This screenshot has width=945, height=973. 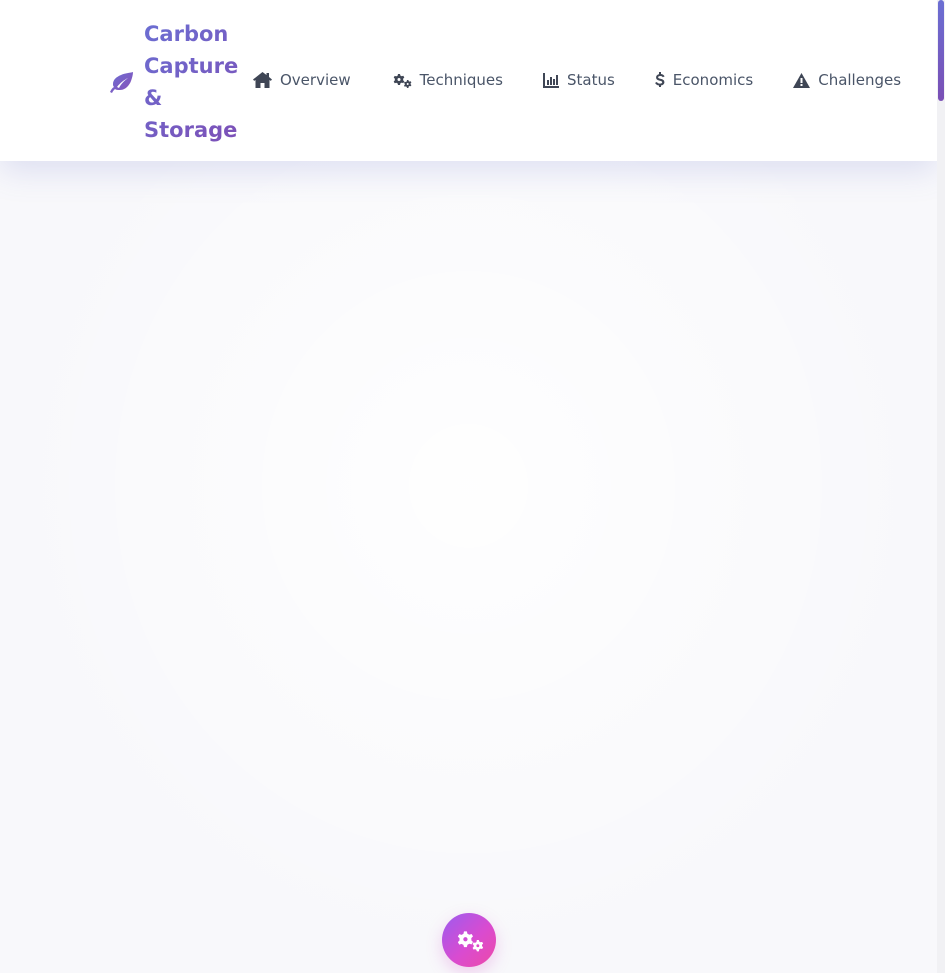 I want to click on nav-item-status: Status, so click(x=578, y=80).